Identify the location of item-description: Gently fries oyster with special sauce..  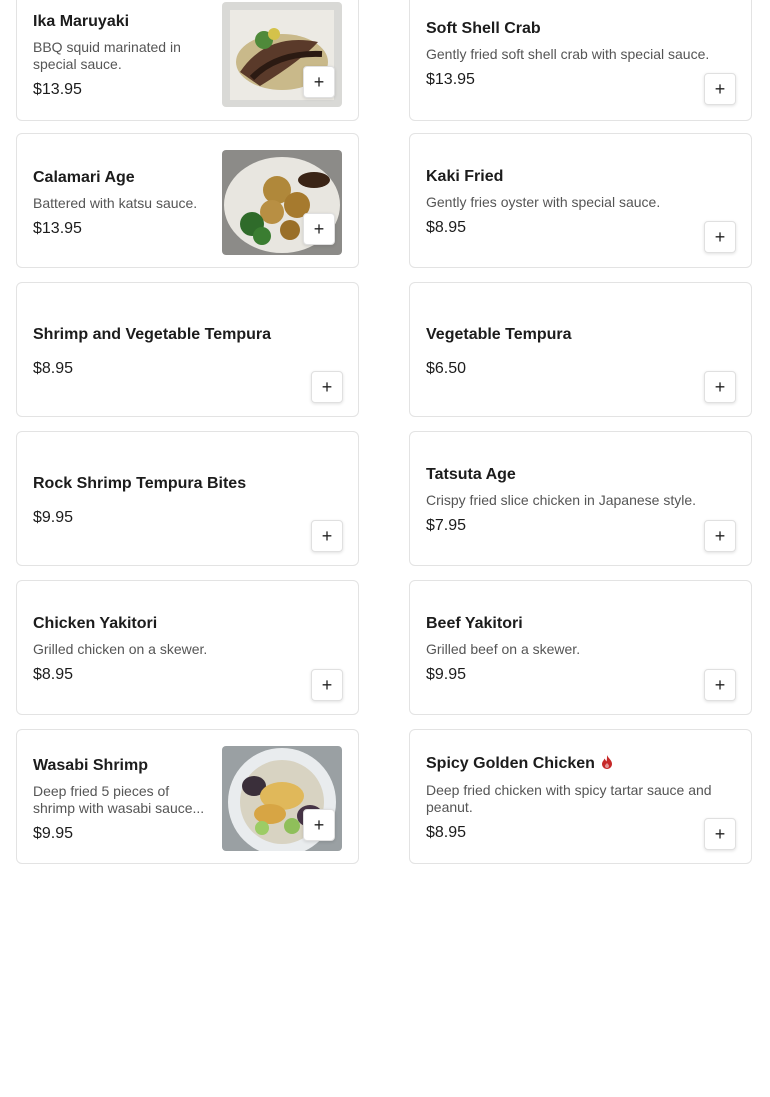
(543, 202).